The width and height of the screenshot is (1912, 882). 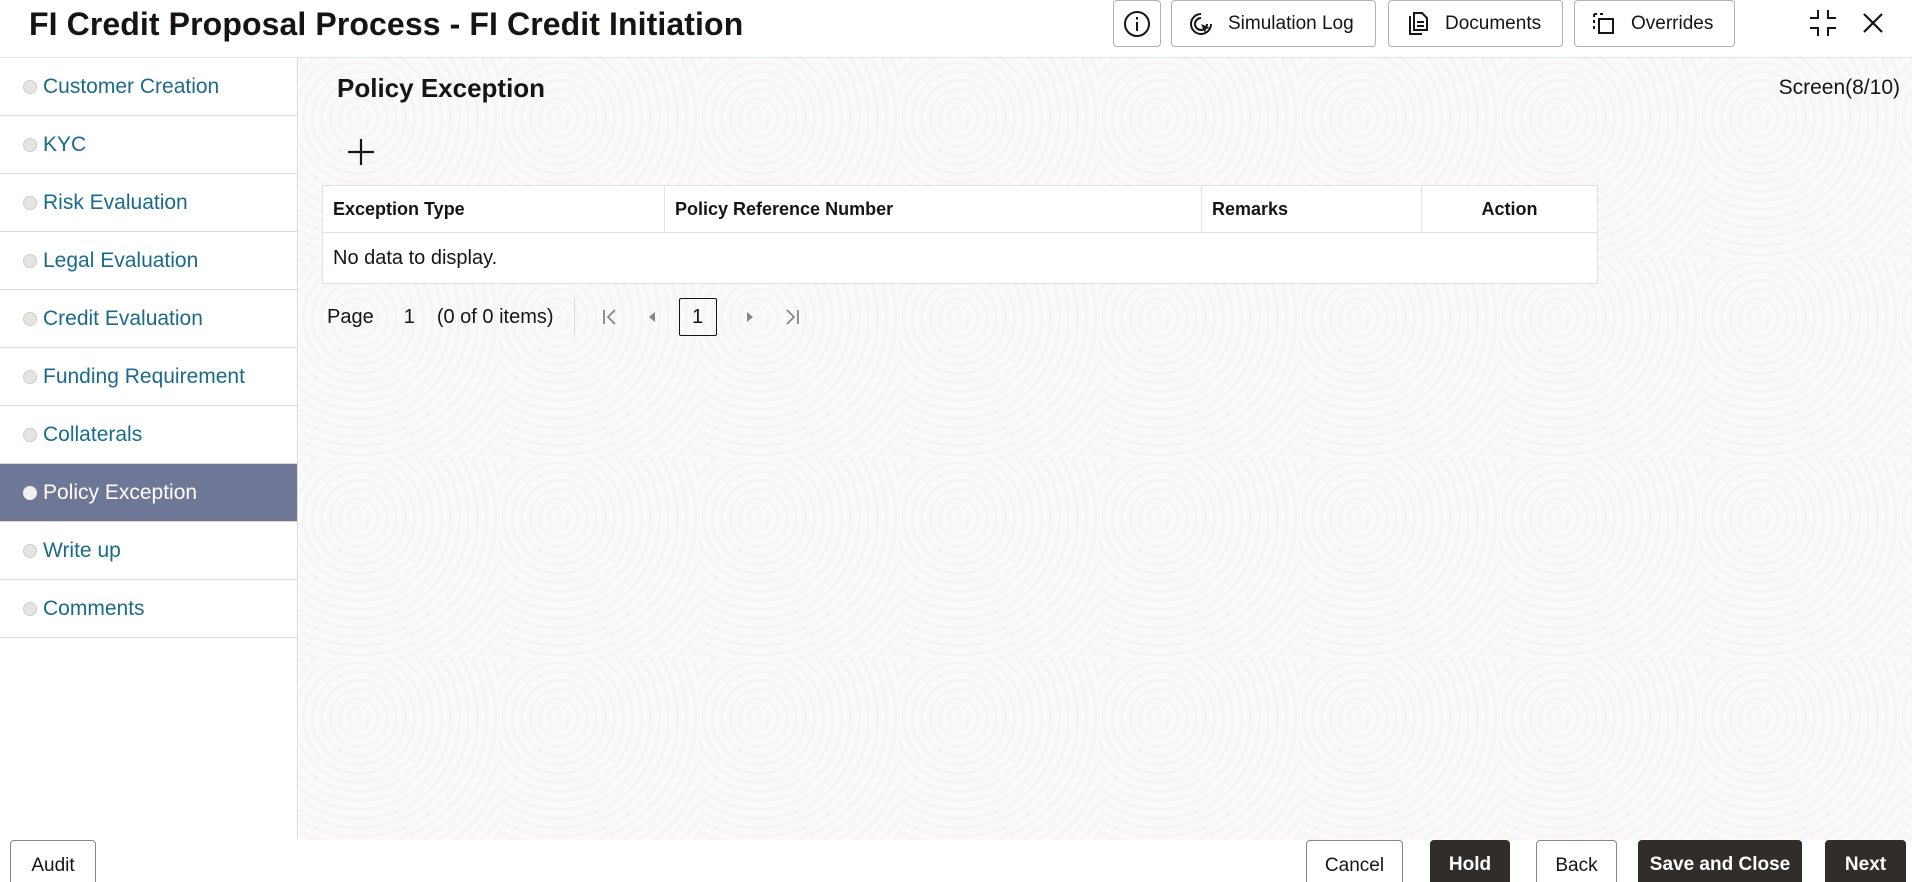 I want to click on sidebar-item-policy-exception: Policy Exception, so click(x=148, y=493).